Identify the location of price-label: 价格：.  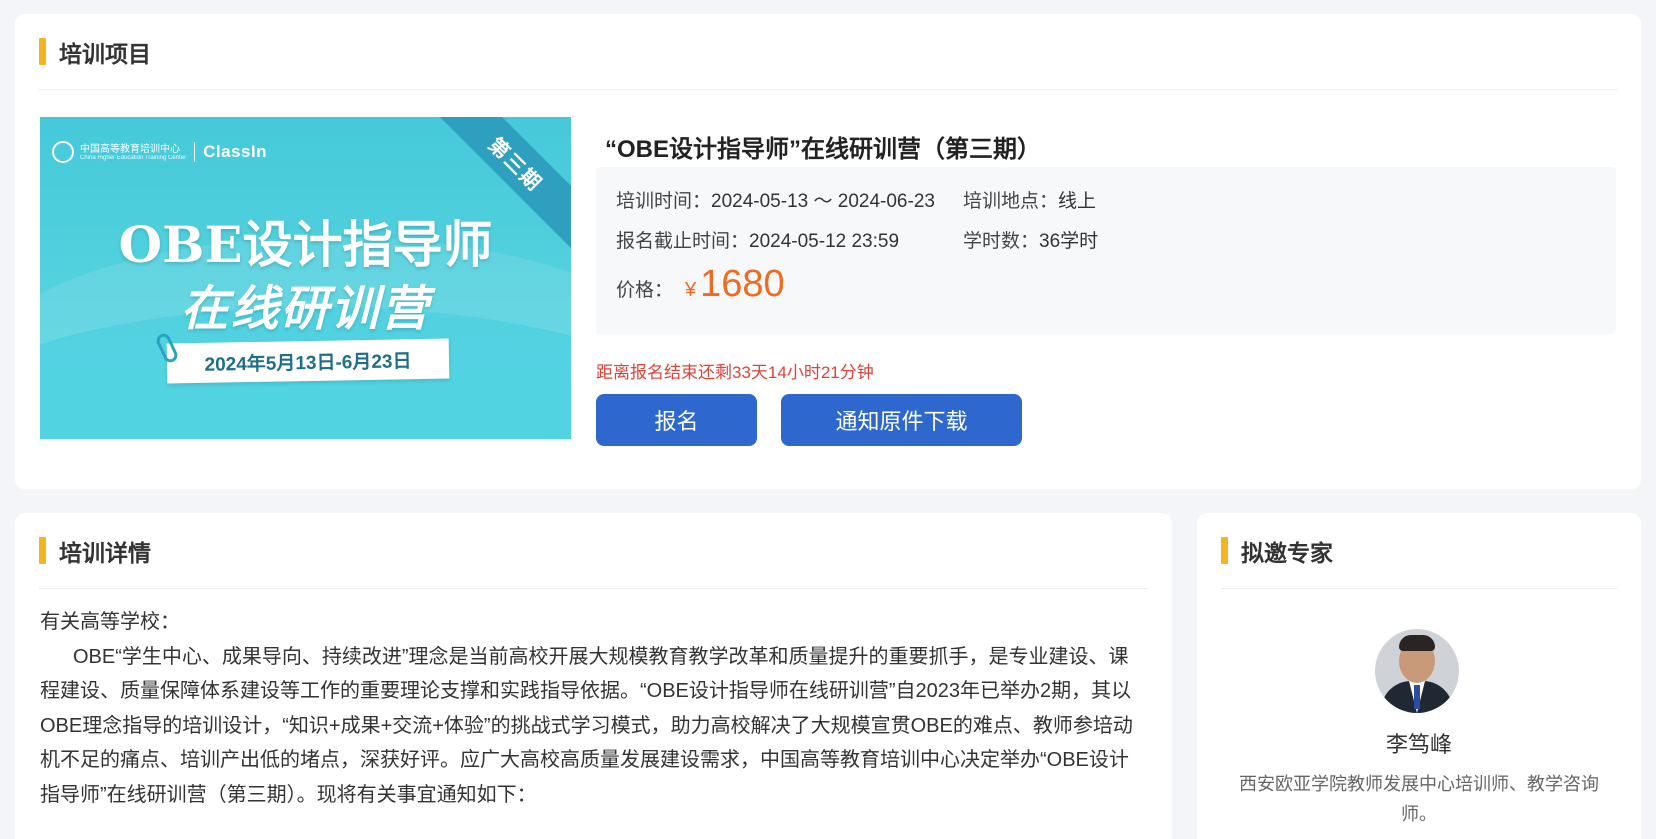
(645, 290).